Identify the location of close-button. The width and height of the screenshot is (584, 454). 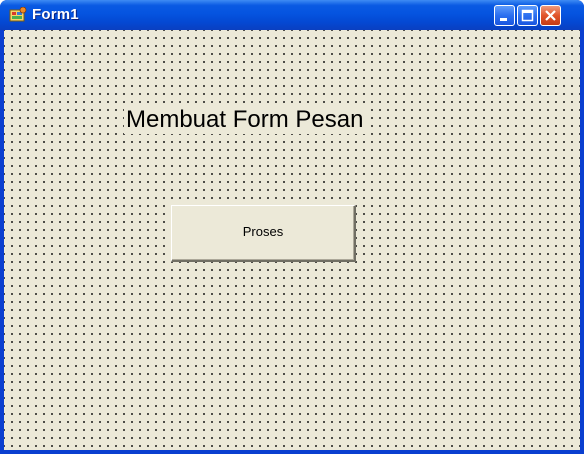
(550, 15).